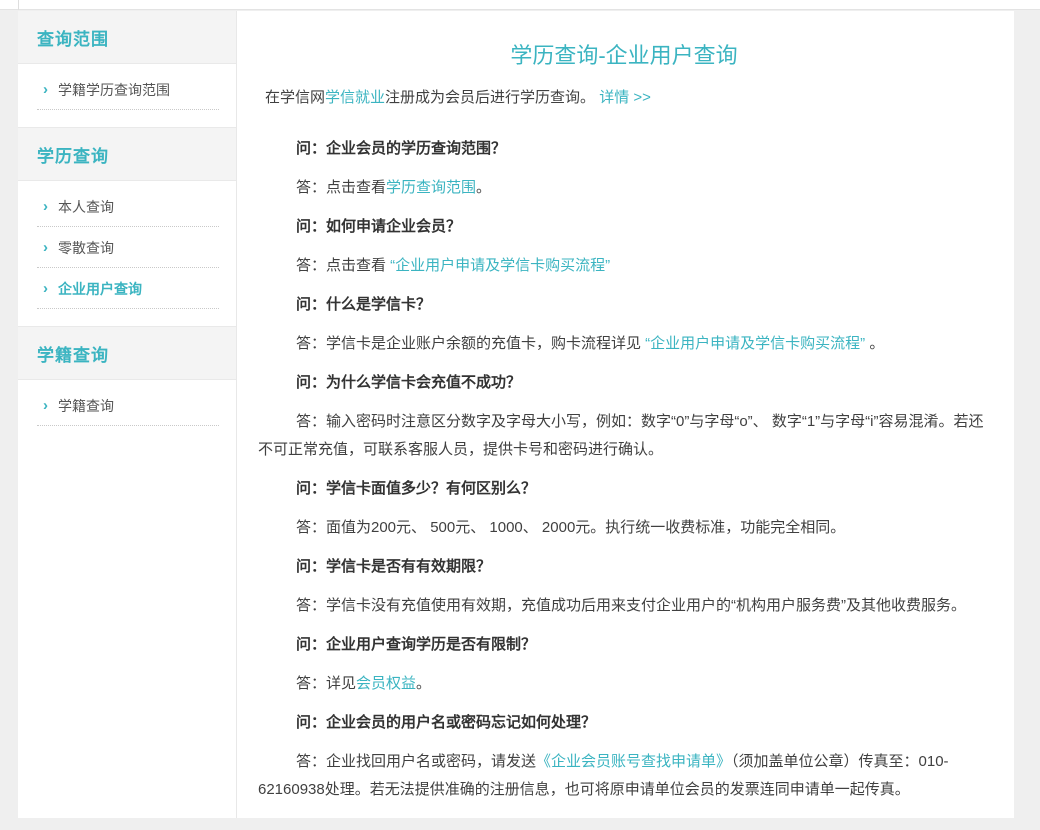 This screenshot has width=1040, height=830. Describe the element at coordinates (624, 266) in the screenshot. I see `faq-answer: 答：点击查看 “企业用户申请及学信卡购买流程”` at that location.